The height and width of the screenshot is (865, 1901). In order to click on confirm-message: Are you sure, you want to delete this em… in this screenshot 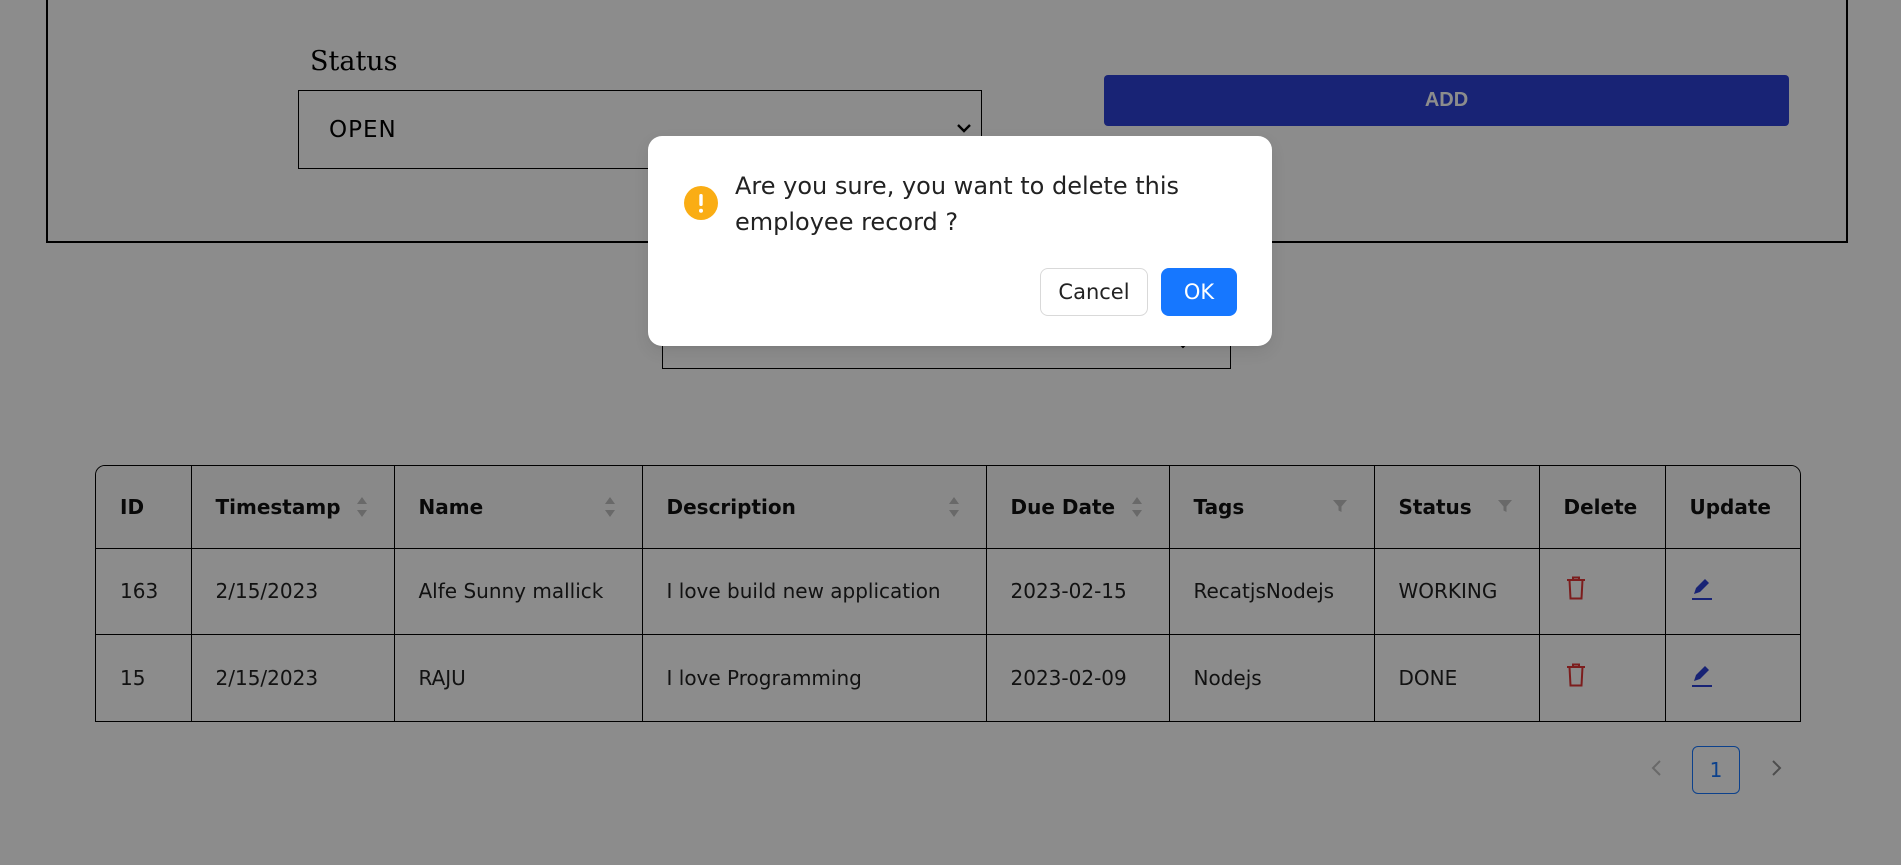, I will do `click(957, 204)`.